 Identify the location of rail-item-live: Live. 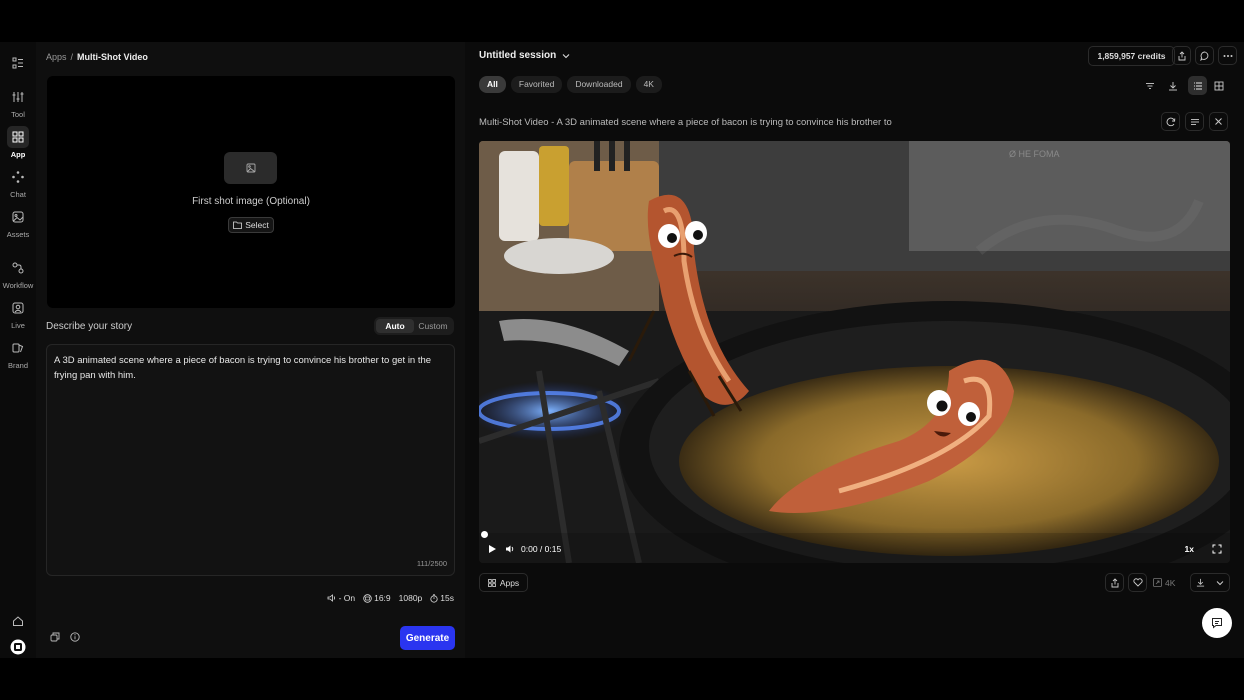
(18, 313).